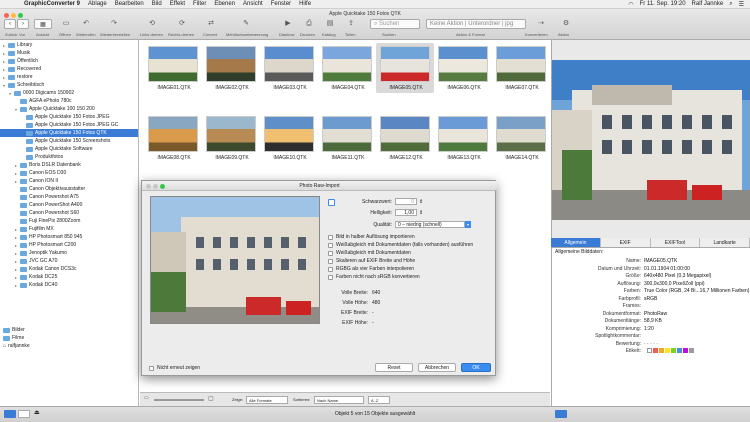 The height and width of the screenshot is (422, 750). I want to click on thumbnail-size-slider, so click(179, 400).